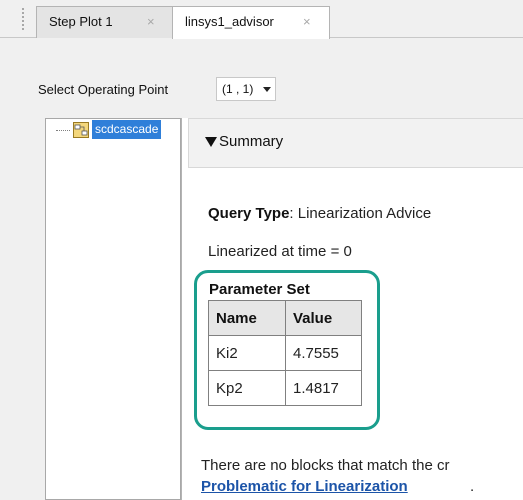 The height and width of the screenshot is (500, 523). What do you see at coordinates (229, 21) in the screenshot?
I see `tab-label: linsys1_advisor` at bounding box center [229, 21].